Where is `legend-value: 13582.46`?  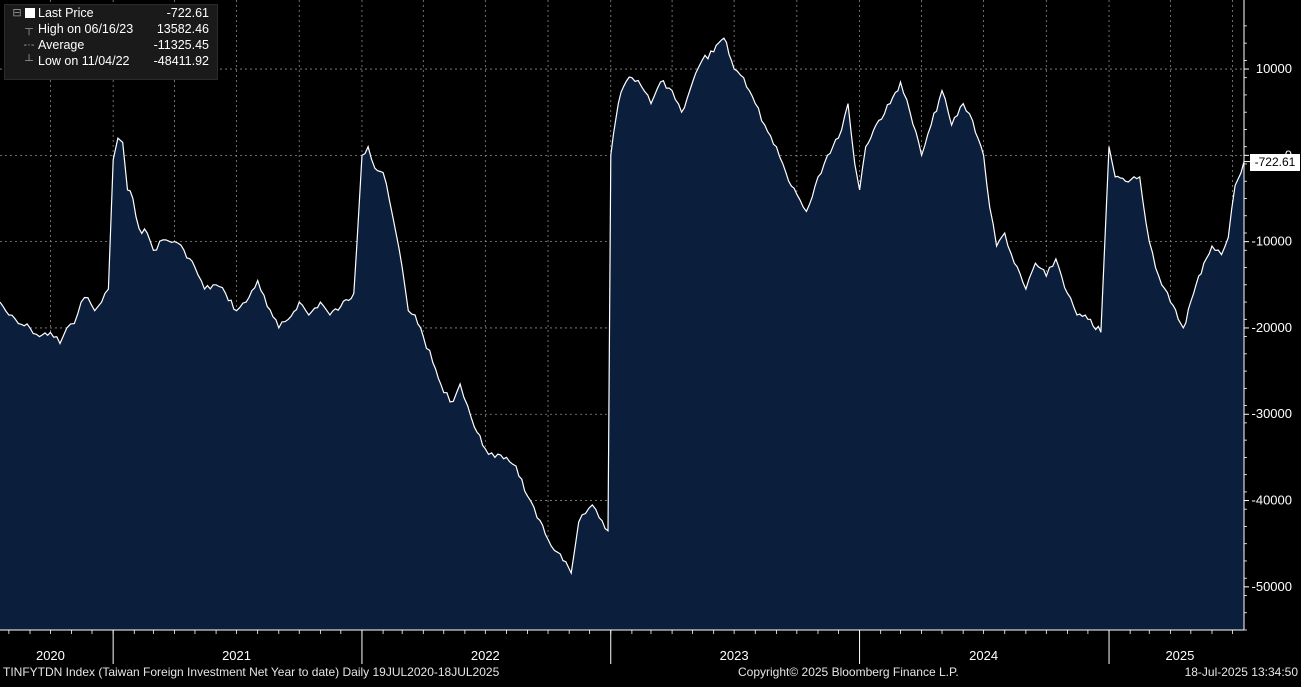
legend-value: 13582.46 is located at coordinates (182, 29).